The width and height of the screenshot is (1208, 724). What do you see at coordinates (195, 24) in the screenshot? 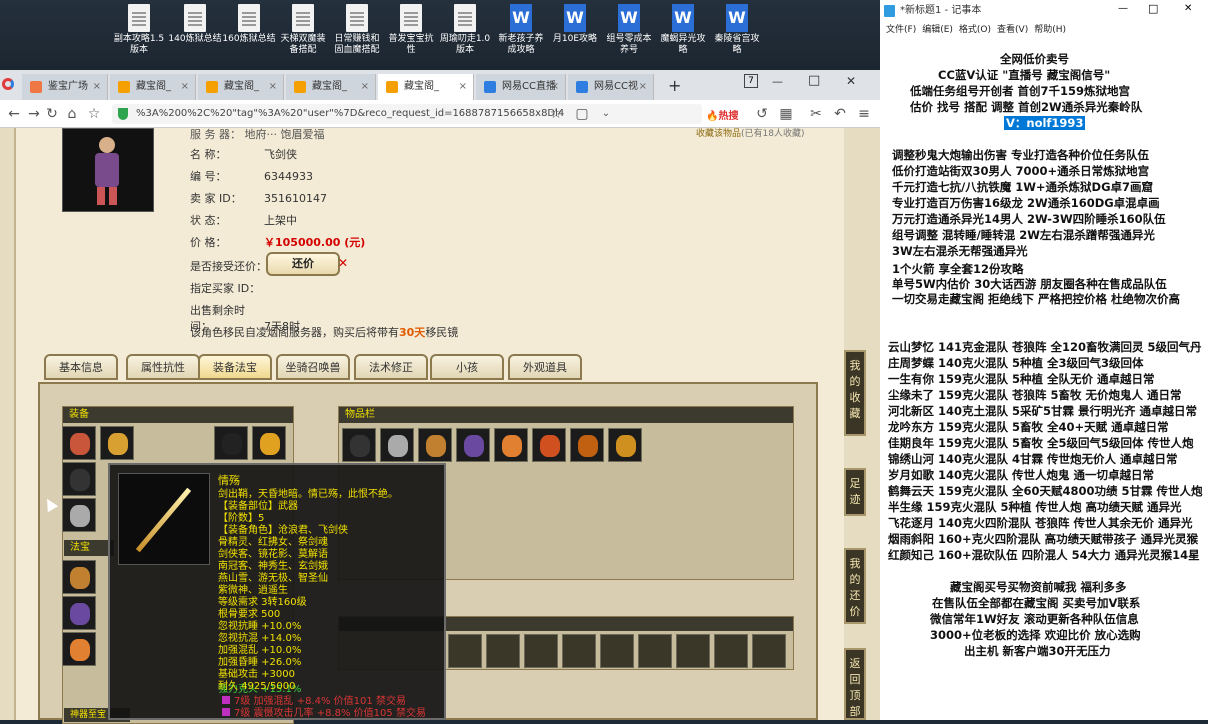
I see `desktop-icon: 140炼狱总结` at bounding box center [195, 24].